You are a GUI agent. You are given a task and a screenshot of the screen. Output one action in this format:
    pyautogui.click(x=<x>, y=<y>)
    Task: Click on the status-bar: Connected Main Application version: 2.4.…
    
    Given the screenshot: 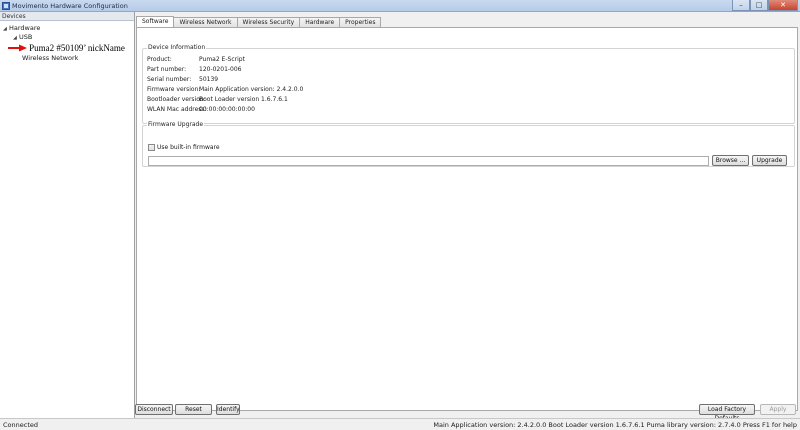 What is the action you would take?
    pyautogui.click(x=400, y=424)
    